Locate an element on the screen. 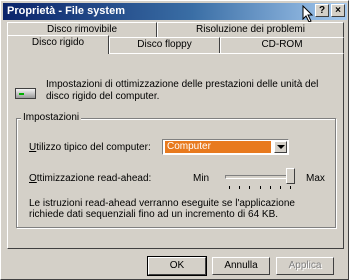 This screenshot has width=349, height=280. usage-select: Computer is located at coordinates (225, 147).